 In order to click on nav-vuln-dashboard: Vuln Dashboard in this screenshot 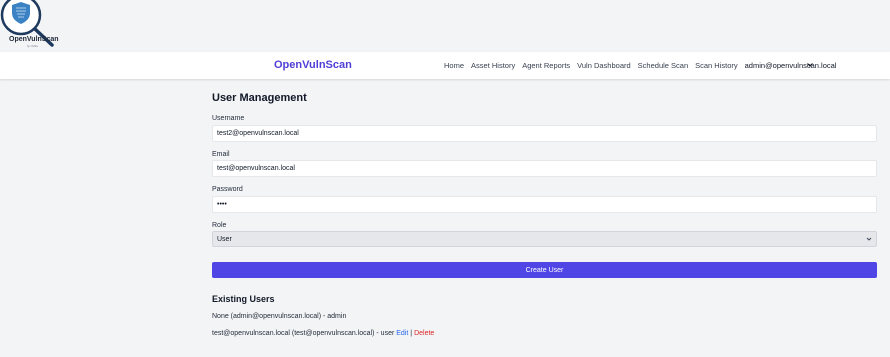, I will do `click(604, 65)`.